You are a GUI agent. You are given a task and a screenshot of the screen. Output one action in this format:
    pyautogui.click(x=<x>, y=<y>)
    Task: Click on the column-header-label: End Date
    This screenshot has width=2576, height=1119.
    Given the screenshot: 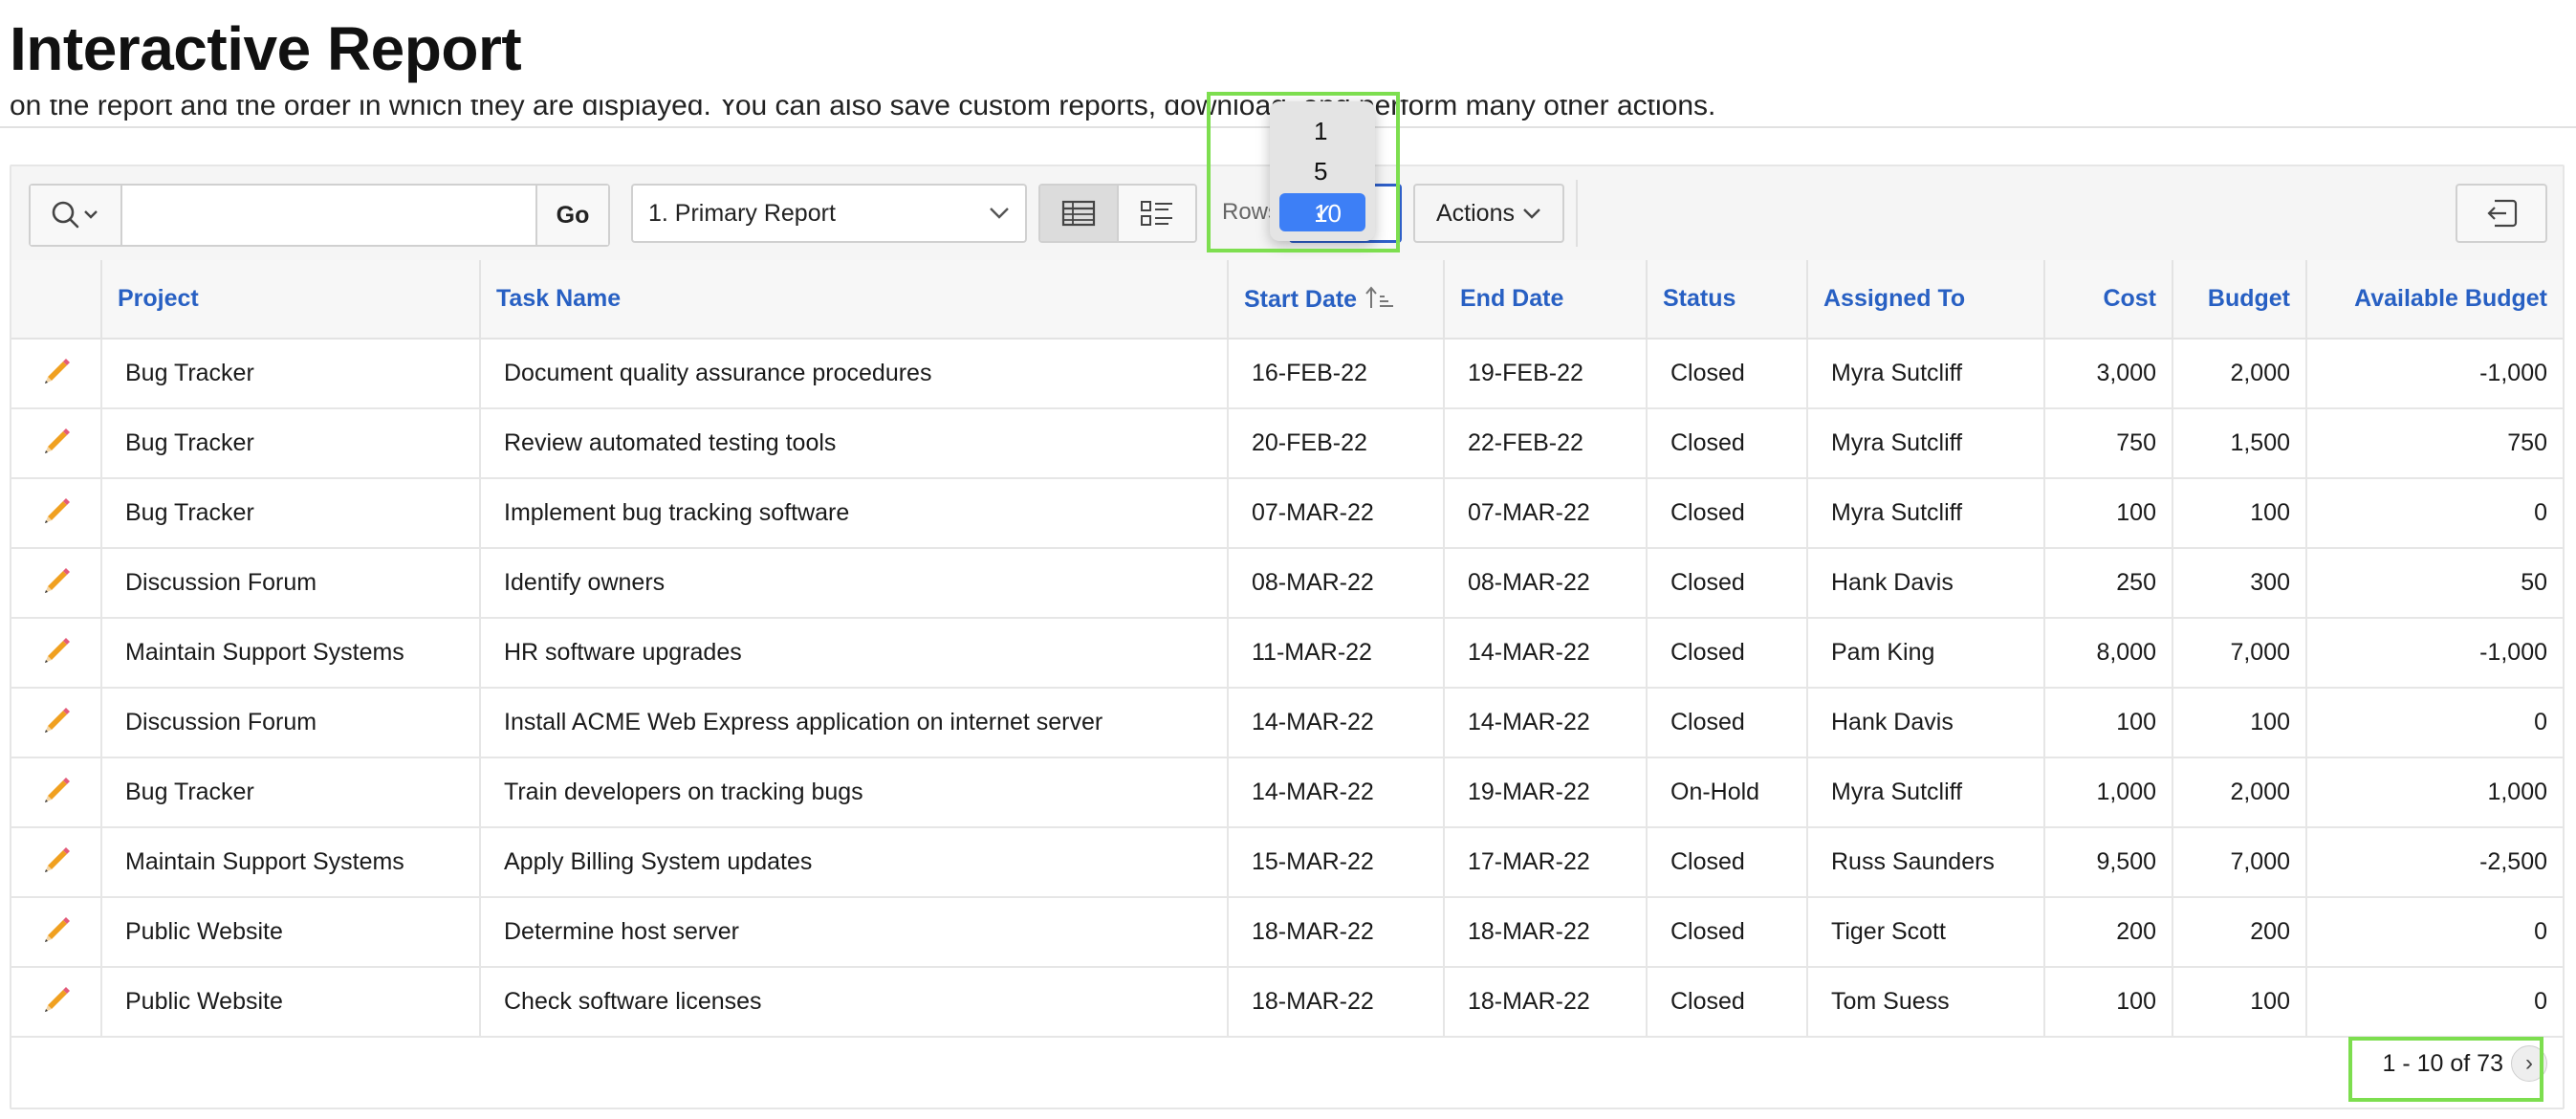 What is the action you would take?
    pyautogui.click(x=1512, y=298)
    